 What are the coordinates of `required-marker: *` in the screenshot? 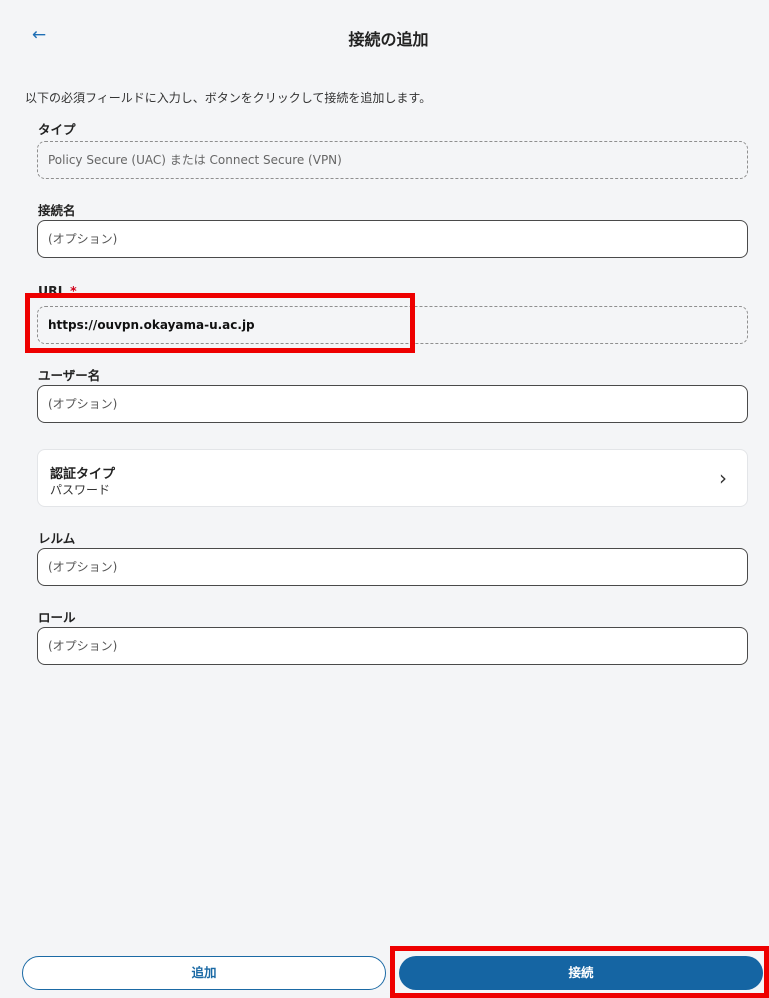 It's located at (73, 290).